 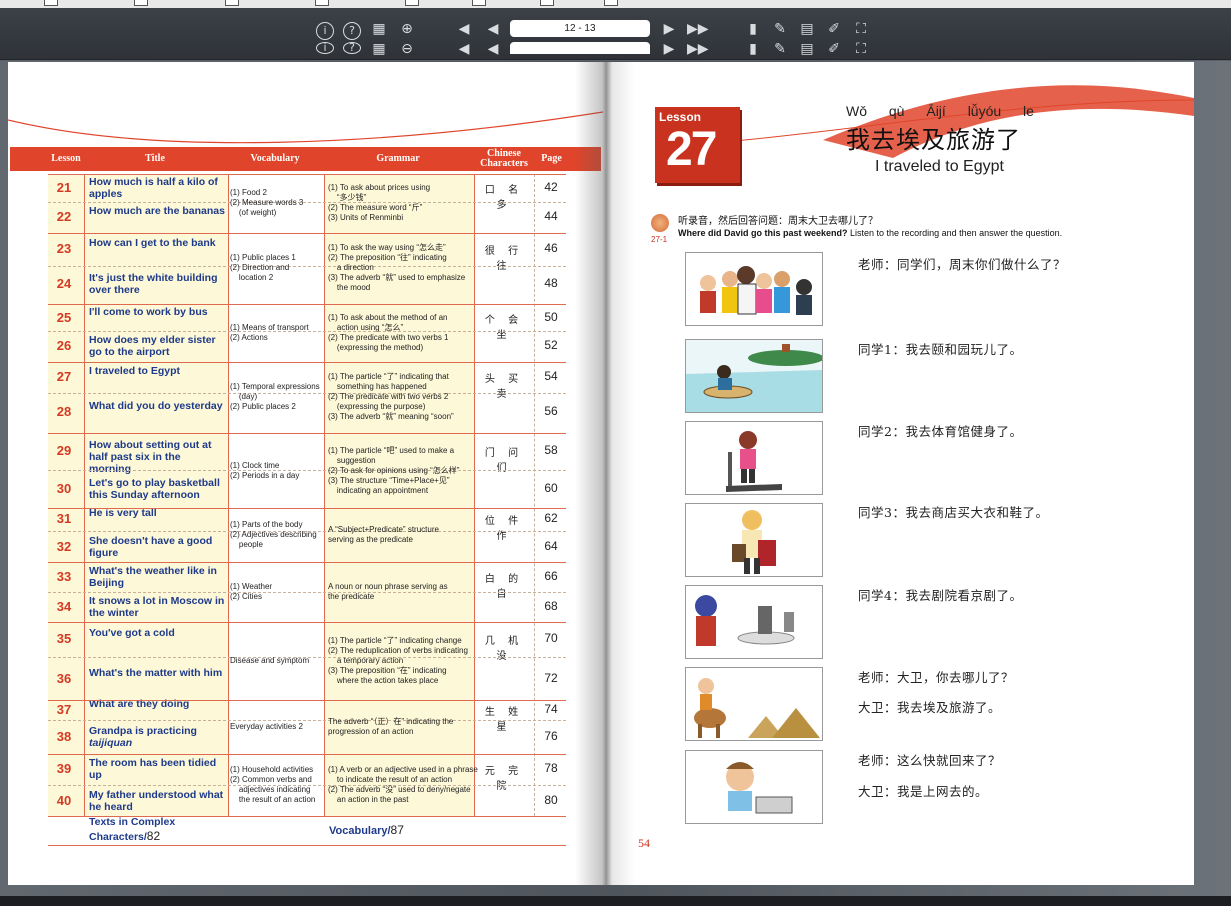 I want to click on lesson-number: 25, so click(x=64, y=317).